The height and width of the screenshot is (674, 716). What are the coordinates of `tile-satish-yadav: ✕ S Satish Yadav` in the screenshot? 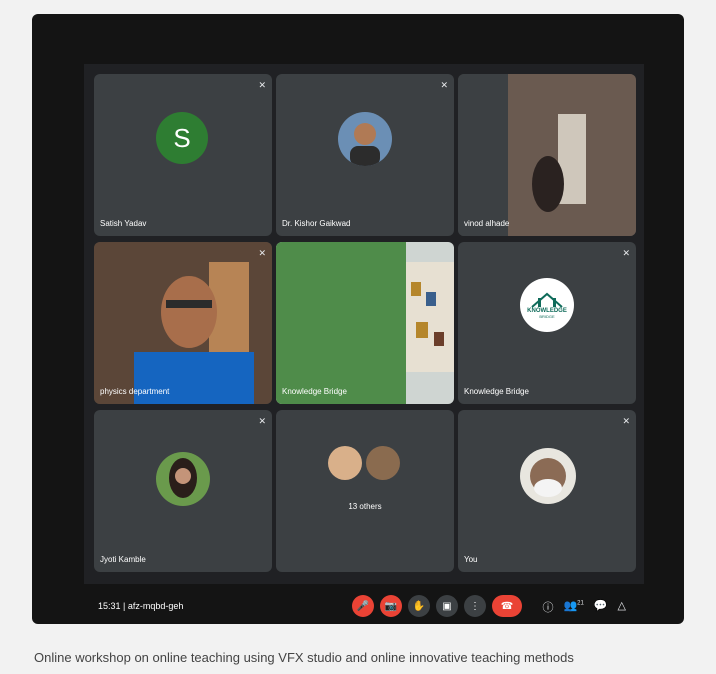 It's located at (183, 155).